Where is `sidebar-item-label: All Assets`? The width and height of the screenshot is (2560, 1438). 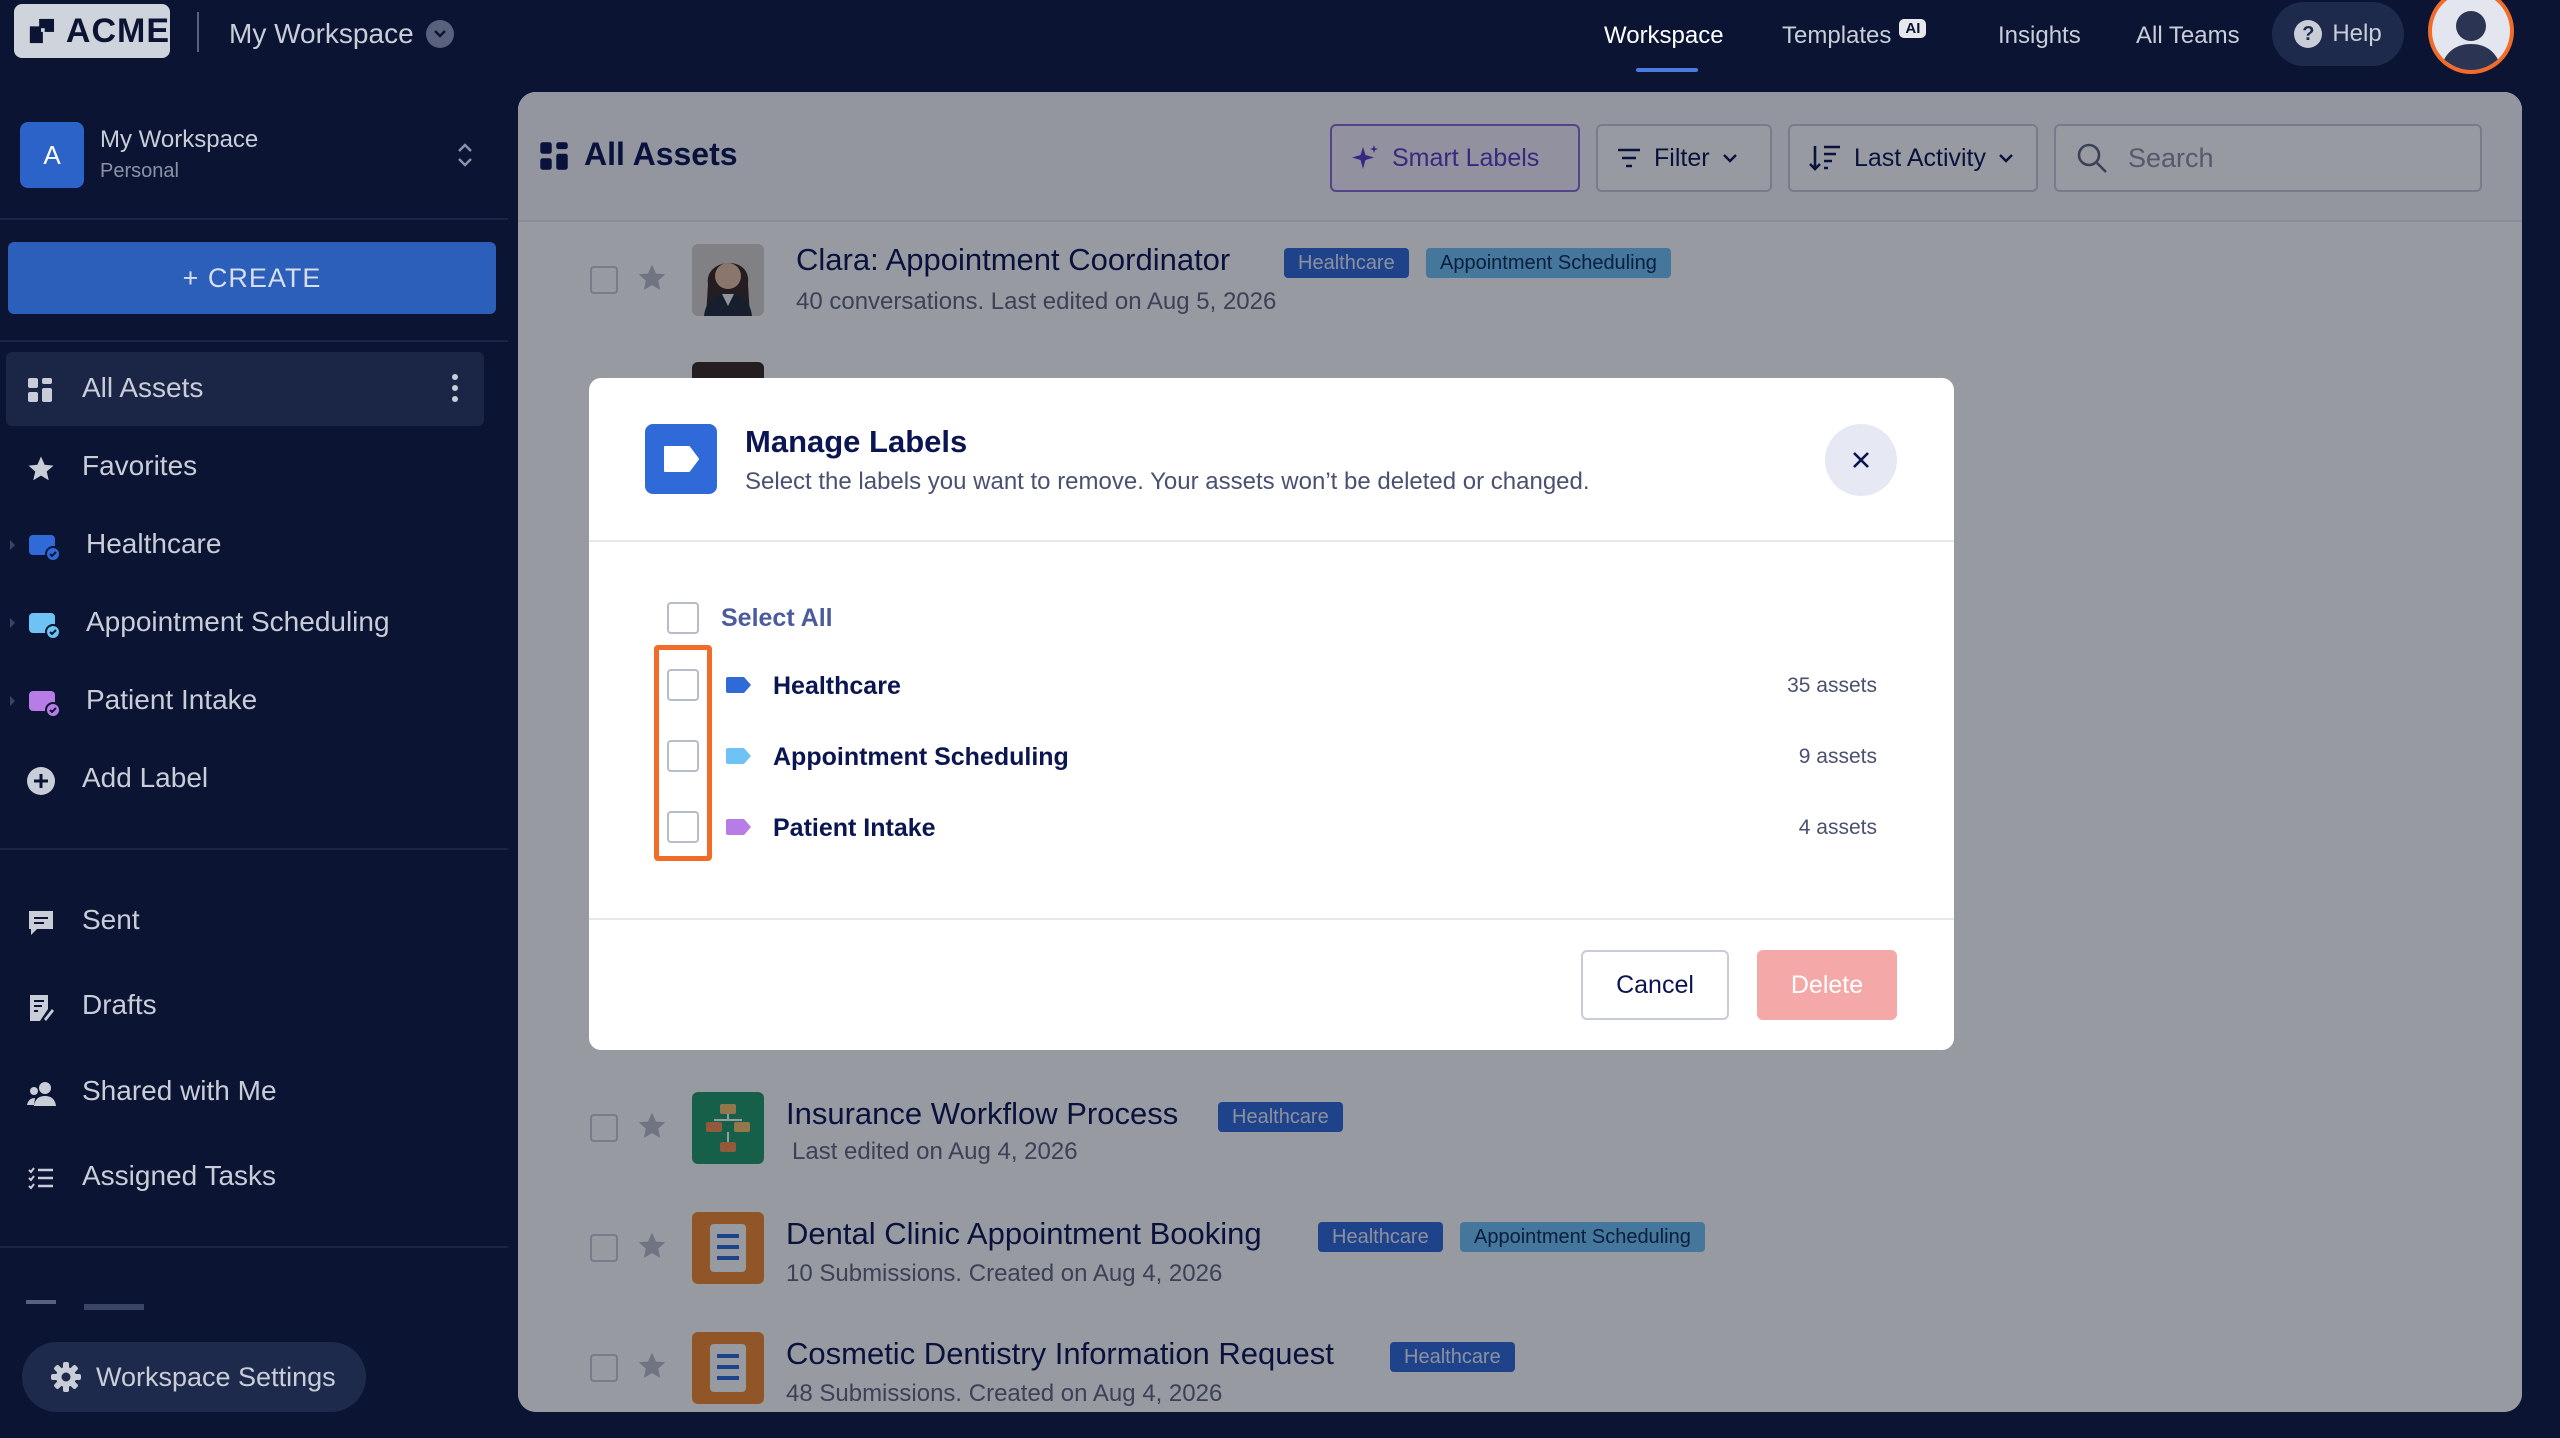
sidebar-item-label: All Assets is located at coordinates (143, 387).